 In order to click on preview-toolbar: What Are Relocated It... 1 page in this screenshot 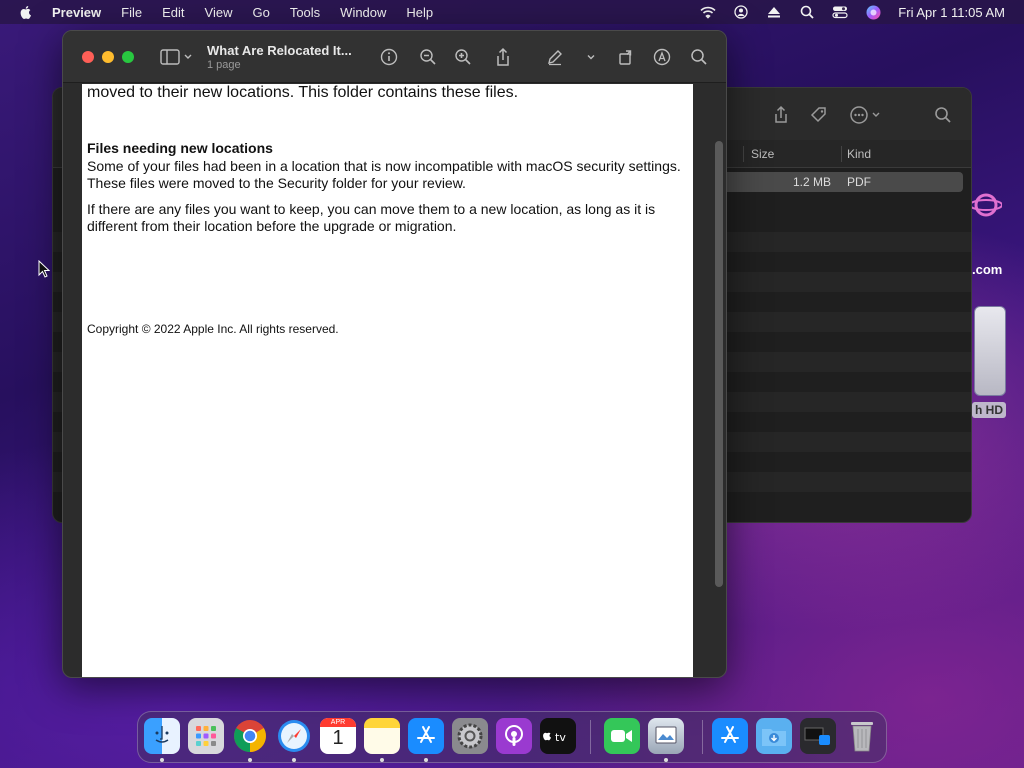, I will do `click(394, 57)`.